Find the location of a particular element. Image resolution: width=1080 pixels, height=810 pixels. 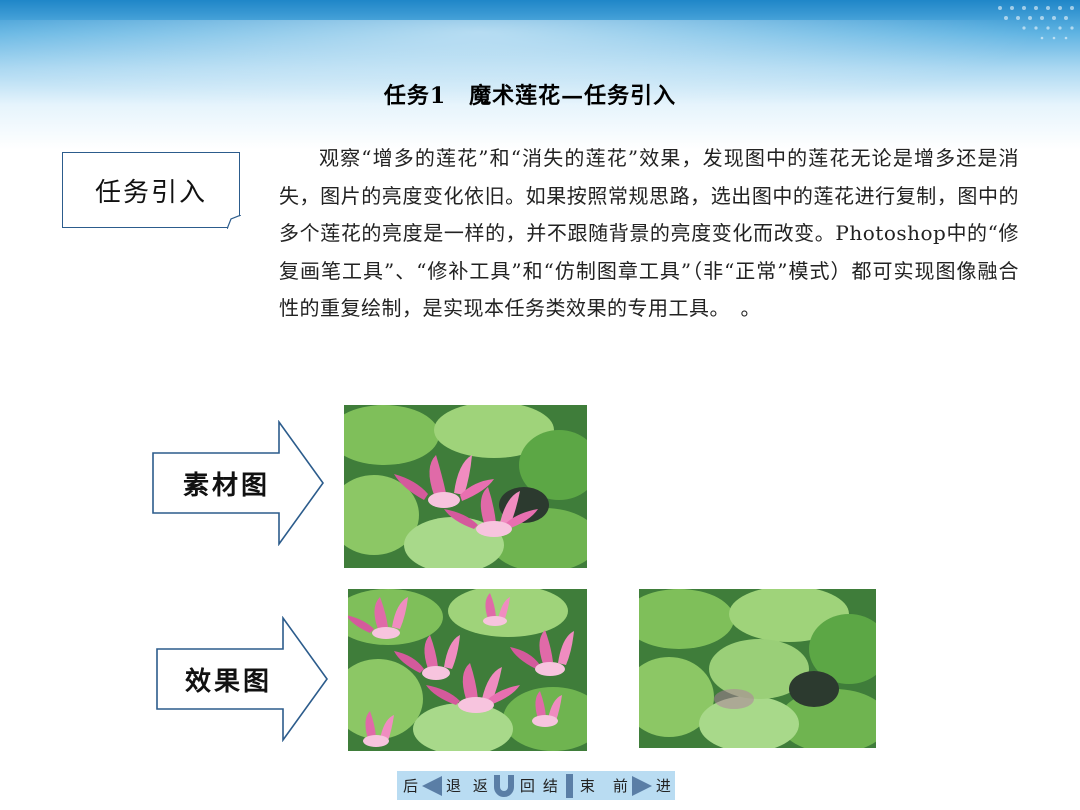

back-label-1: 后 is located at coordinates (411, 786).